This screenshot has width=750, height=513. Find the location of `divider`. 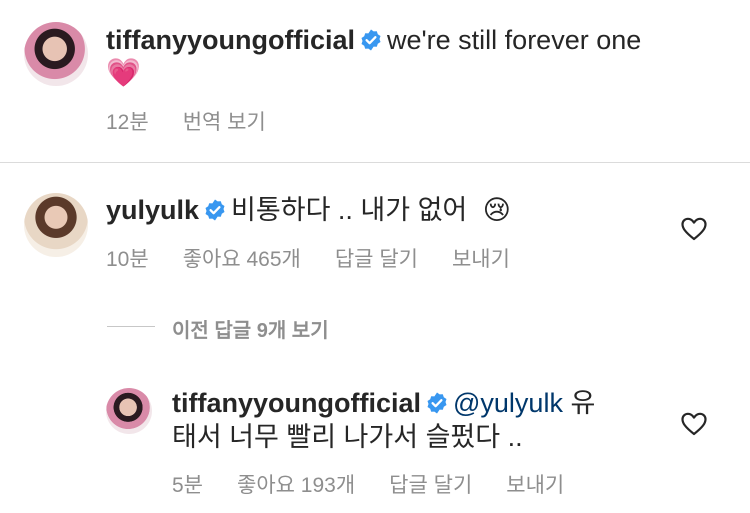

divider is located at coordinates (375, 162).